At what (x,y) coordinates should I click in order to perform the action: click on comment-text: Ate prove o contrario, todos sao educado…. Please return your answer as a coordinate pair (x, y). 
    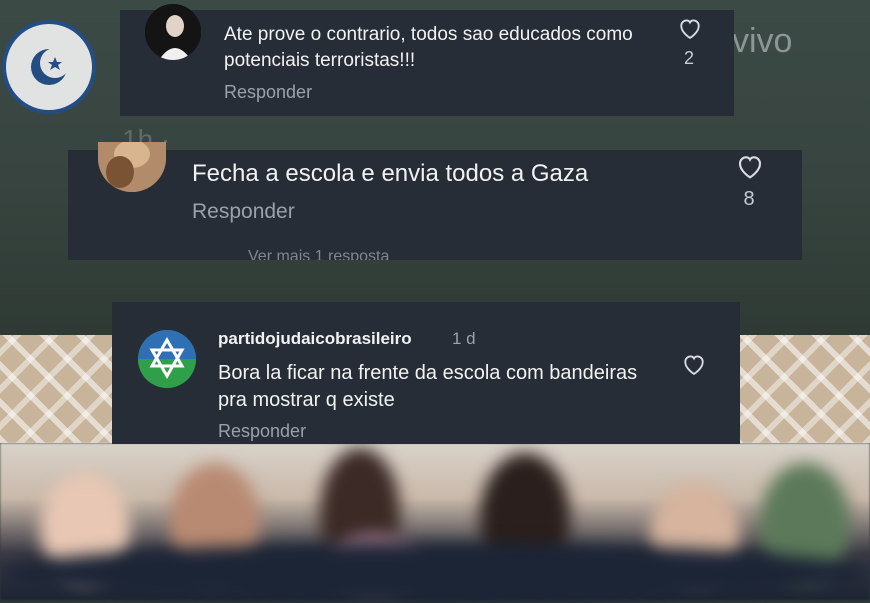
    Looking at the image, I should click on (428, 47).